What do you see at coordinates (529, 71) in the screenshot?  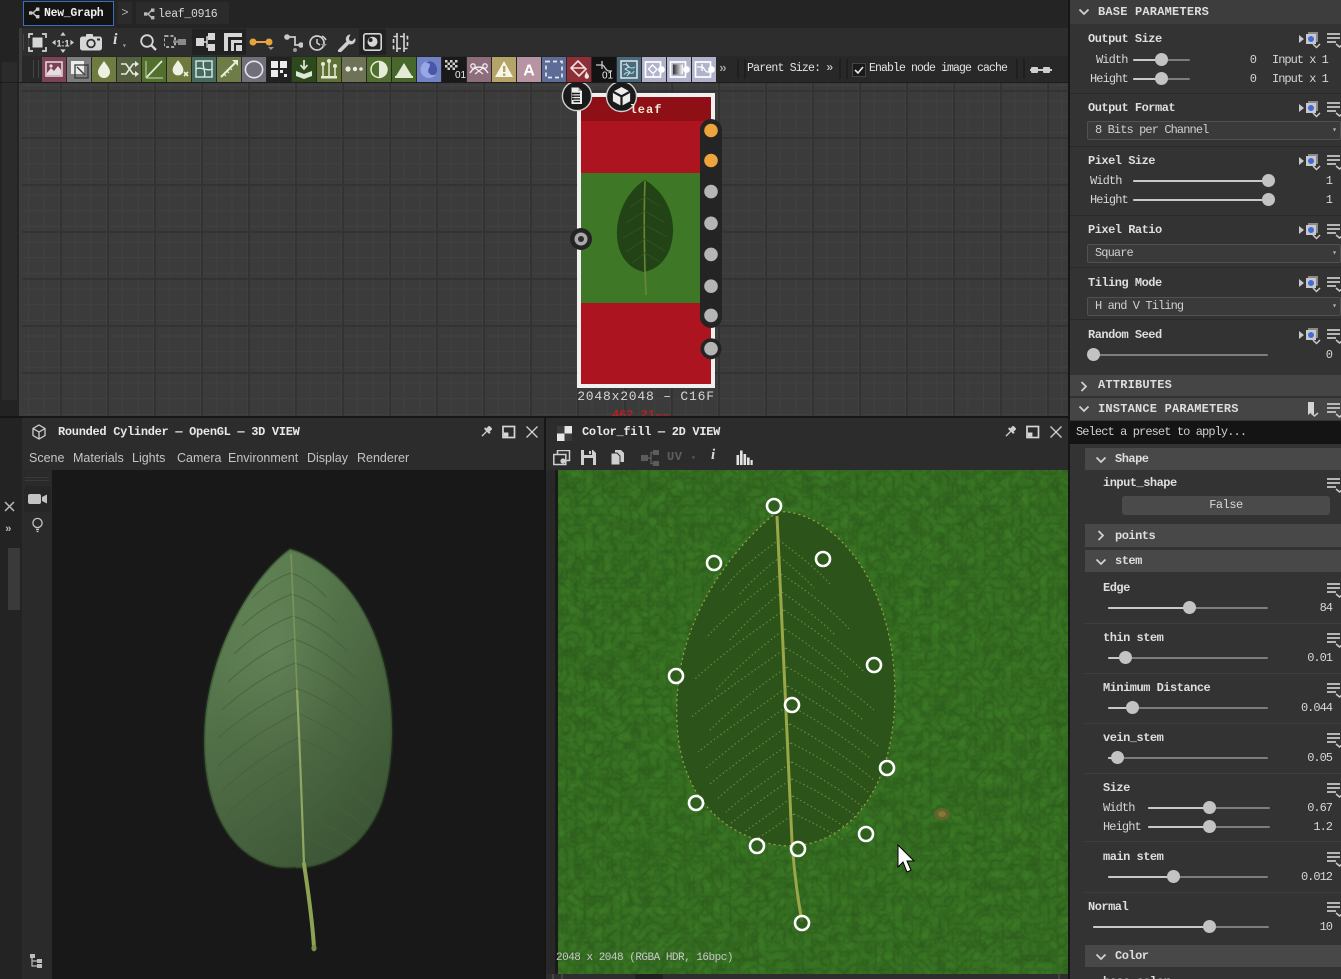 I see `svg-text: A` at bounding box center [529, 71].